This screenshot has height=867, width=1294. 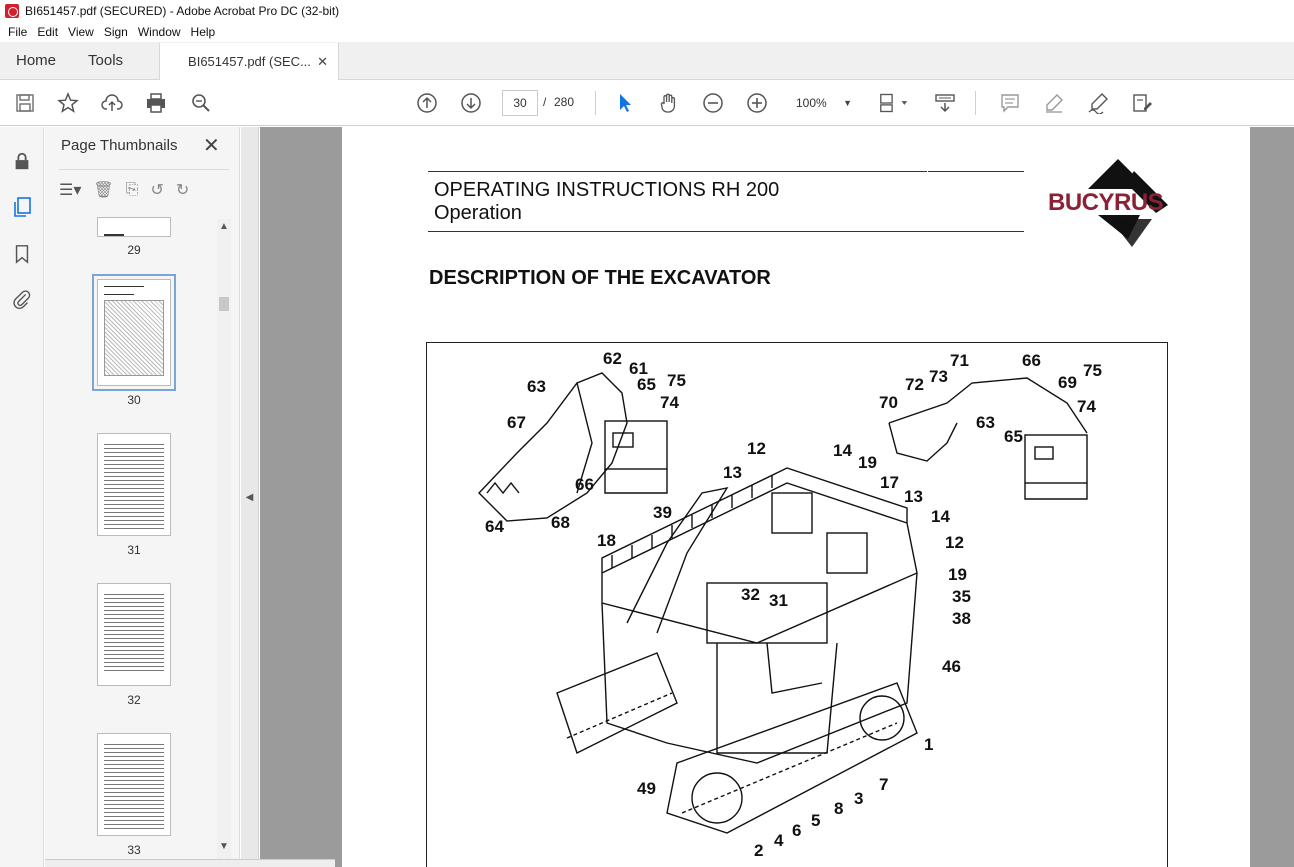 What do you see at coordinates (322, 62) in the screenshot?
I see `tab-close-icon: ✕` at bounding box center [322, 62].